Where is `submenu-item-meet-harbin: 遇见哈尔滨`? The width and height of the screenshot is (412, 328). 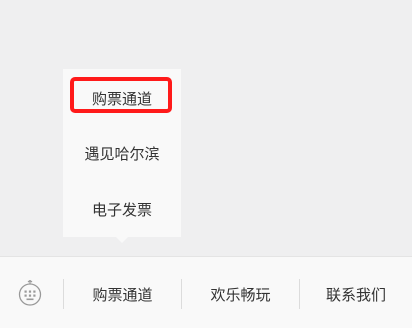
submenu-item-meet-harbin: 遇见哈尔滨 is located at coordinates (122, 154).